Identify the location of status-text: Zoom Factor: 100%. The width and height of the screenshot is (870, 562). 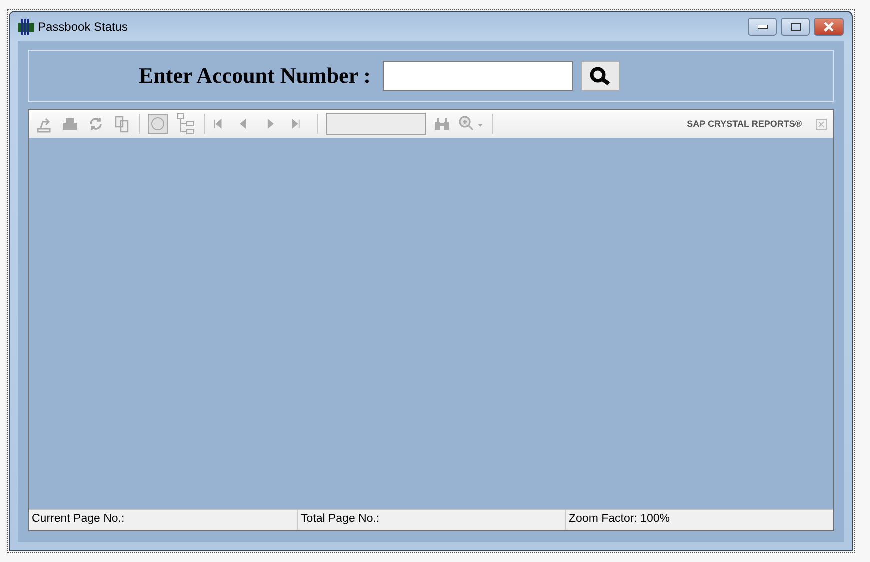
(699, 520).